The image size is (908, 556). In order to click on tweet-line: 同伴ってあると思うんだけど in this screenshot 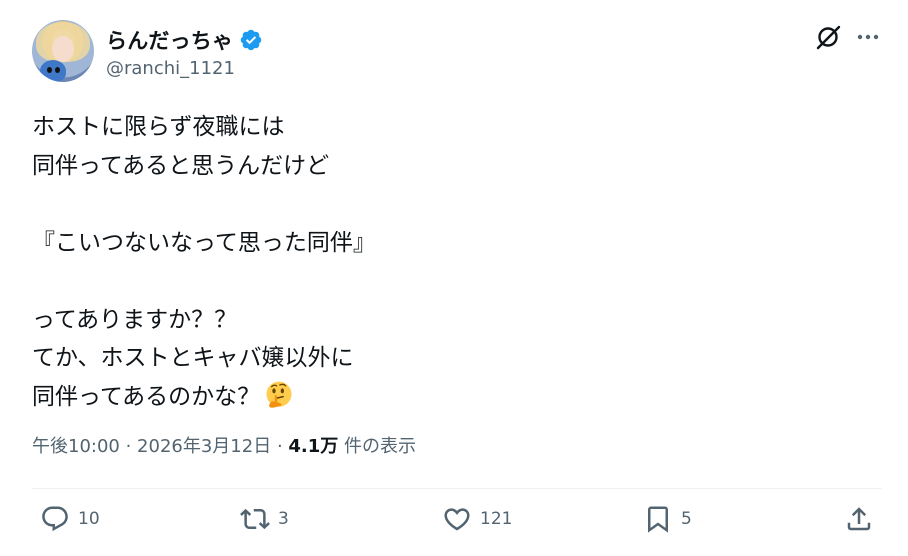, I will do `click(181, 165)`.